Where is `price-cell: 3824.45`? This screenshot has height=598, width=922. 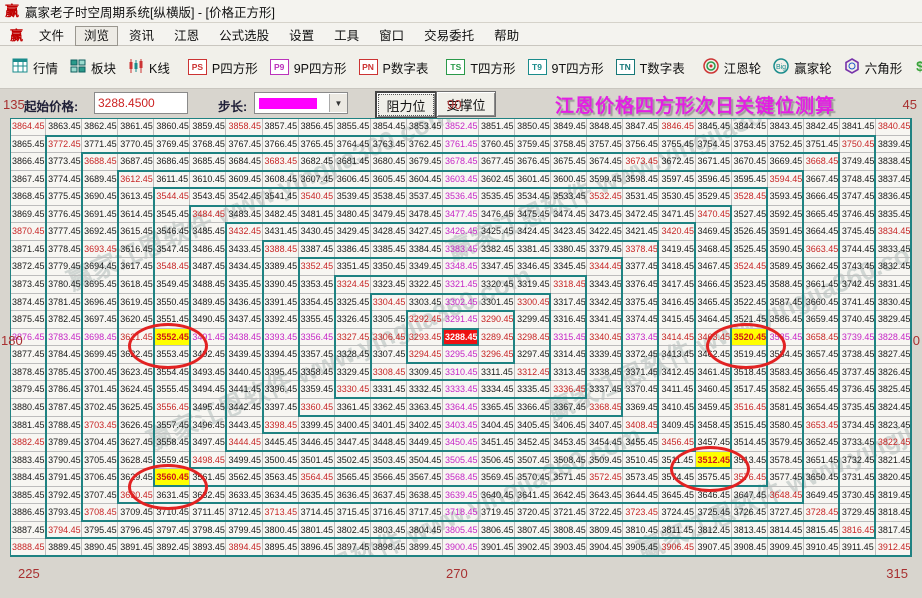 price-cell: 3824.45 is located at coordinates (893, 407).